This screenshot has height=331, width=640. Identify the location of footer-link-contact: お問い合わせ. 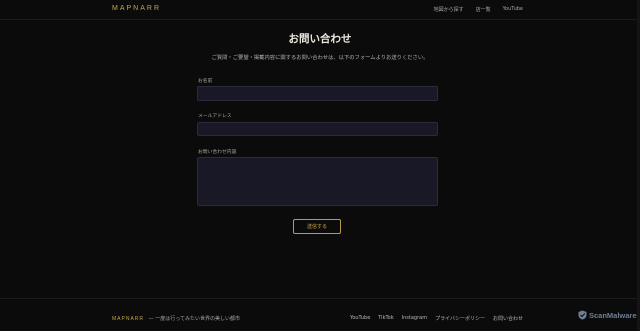
(508, 318).